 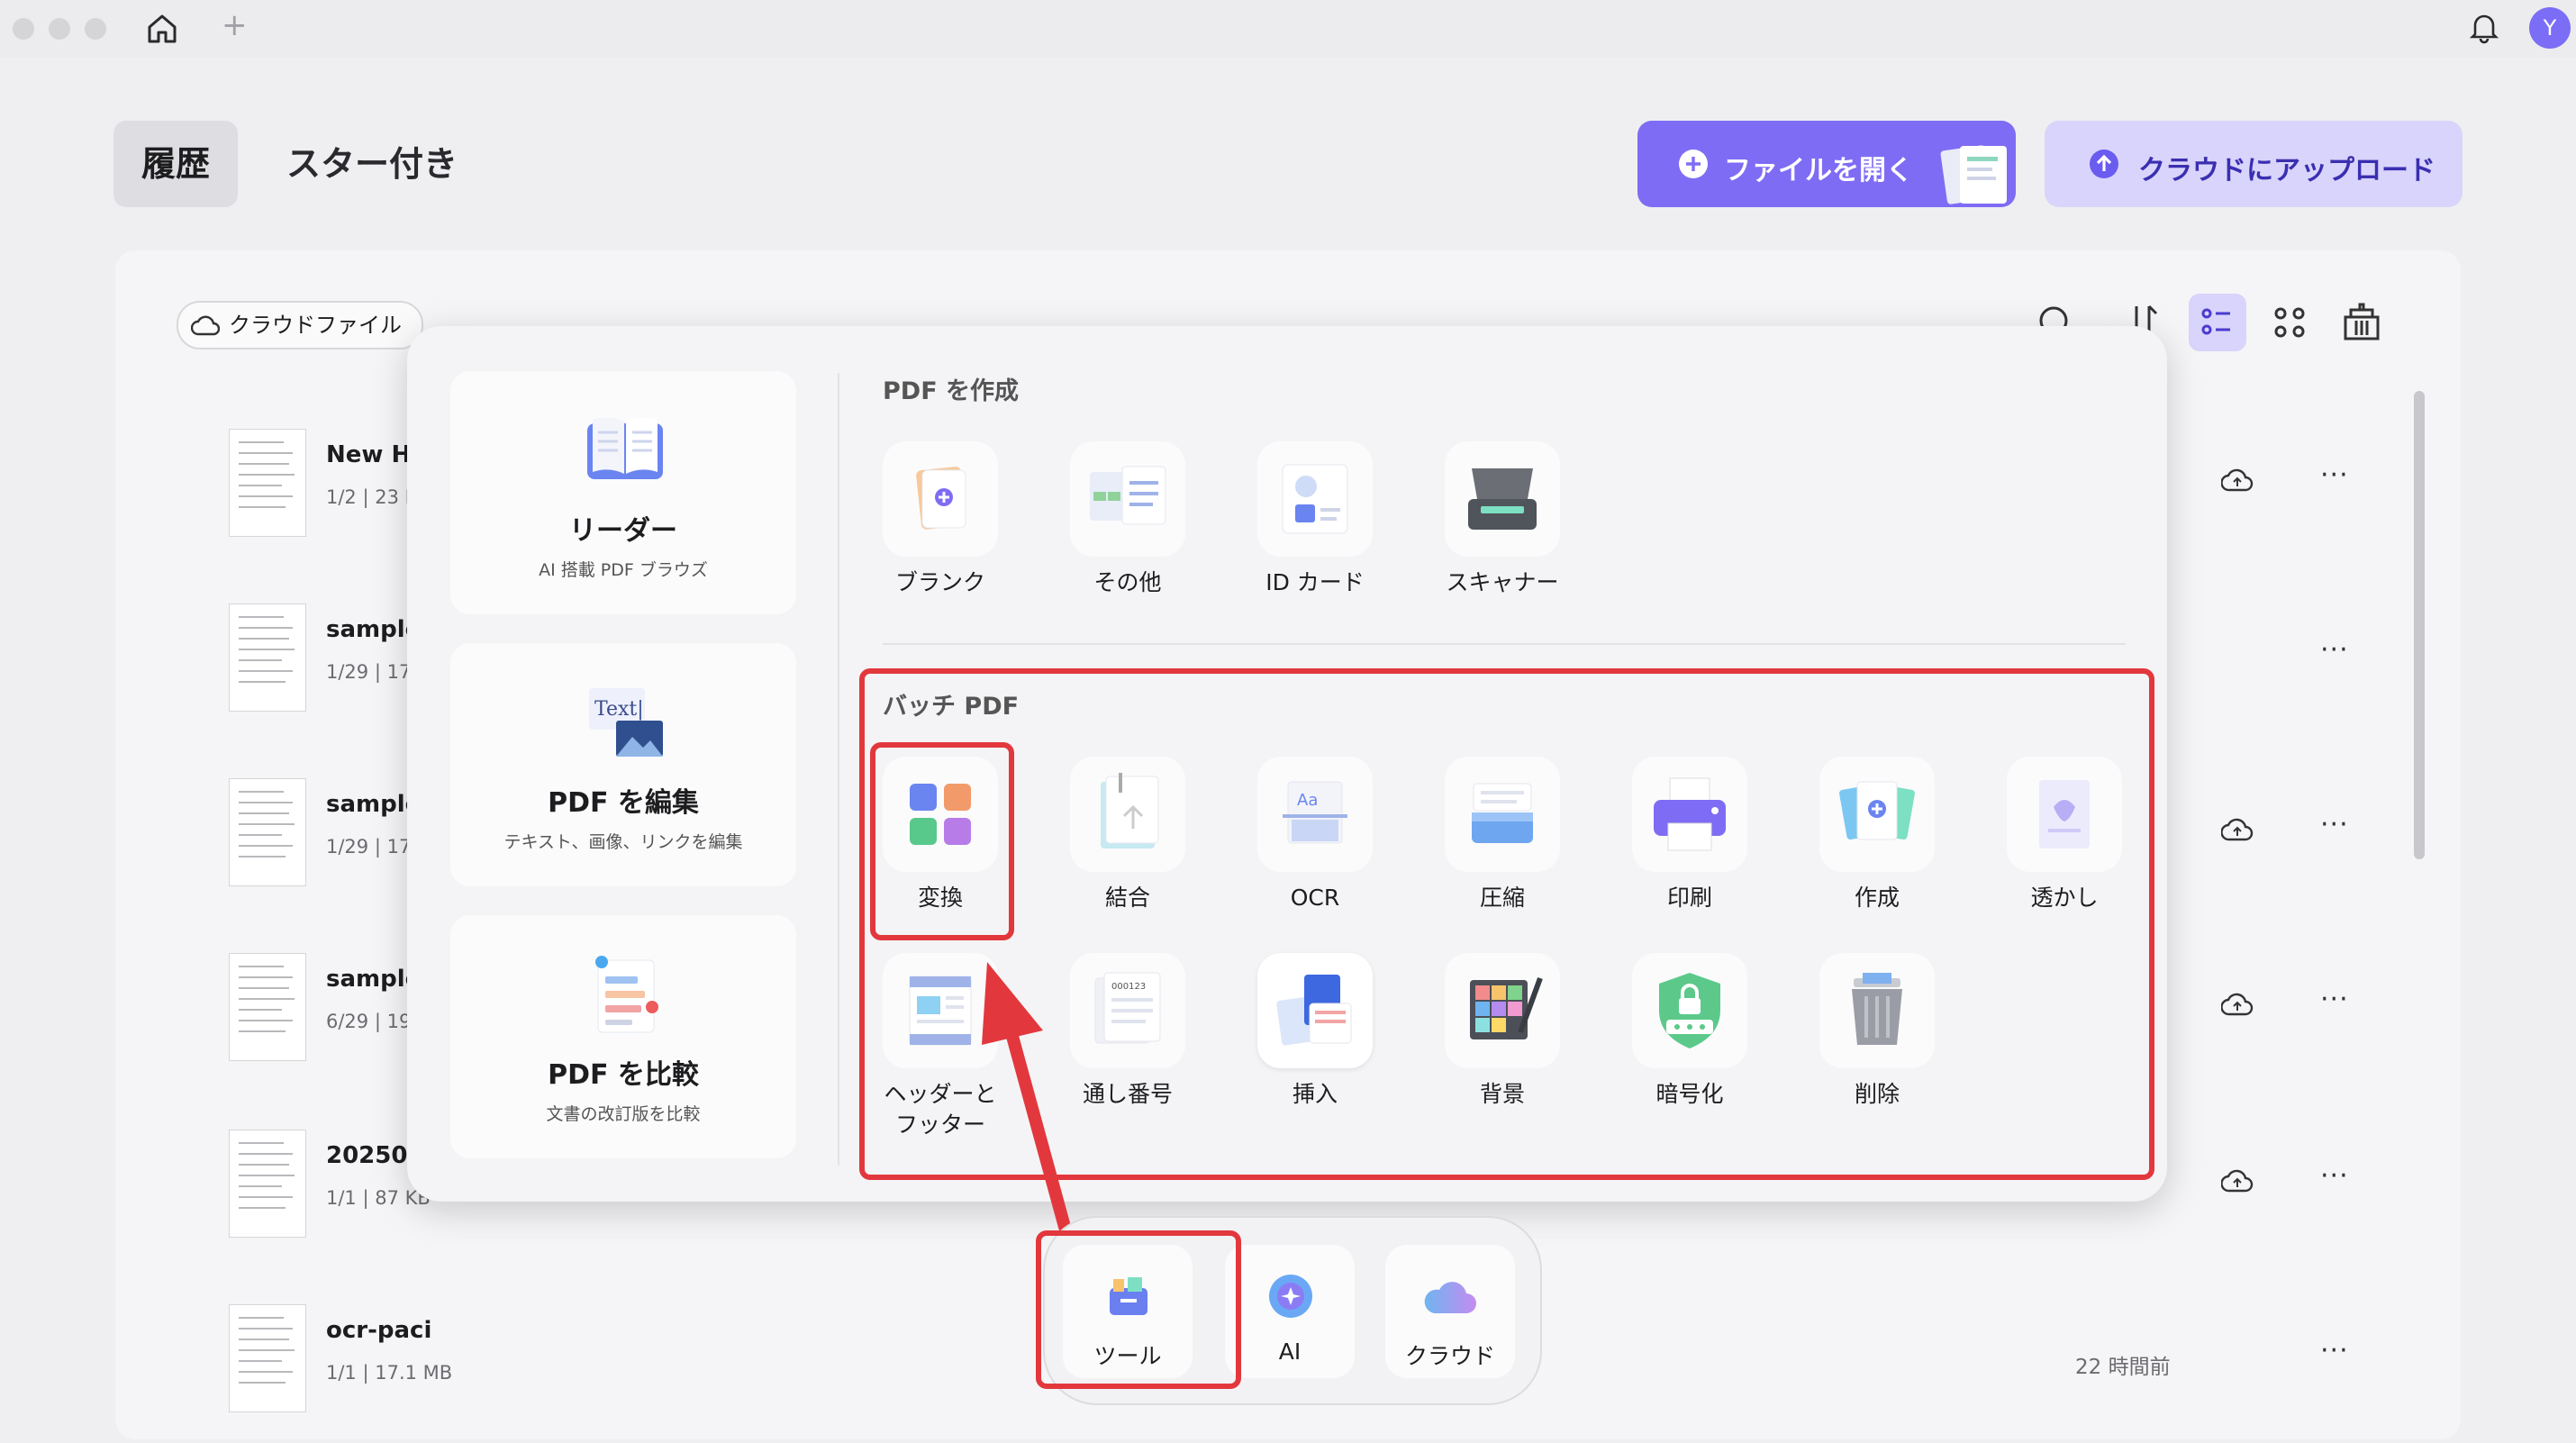 I want to click on file-meta: 1/29 | 17., so click(x=371, y=672).